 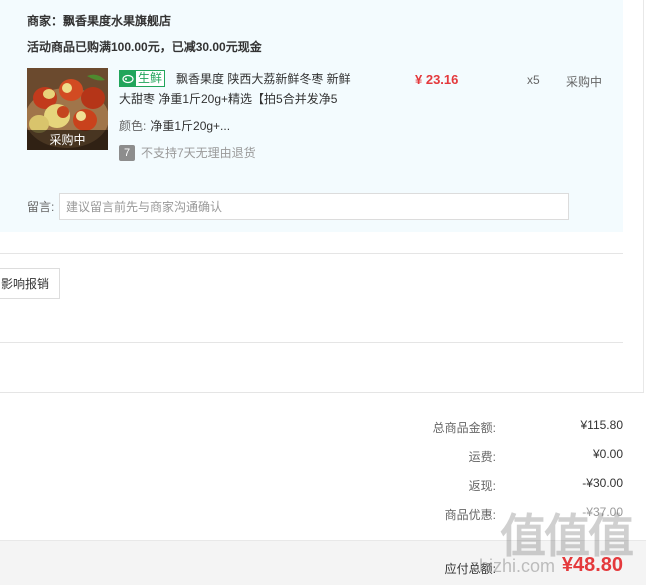 I want to click on fresh-tag: 生鲜, so click(x=142, y=78).